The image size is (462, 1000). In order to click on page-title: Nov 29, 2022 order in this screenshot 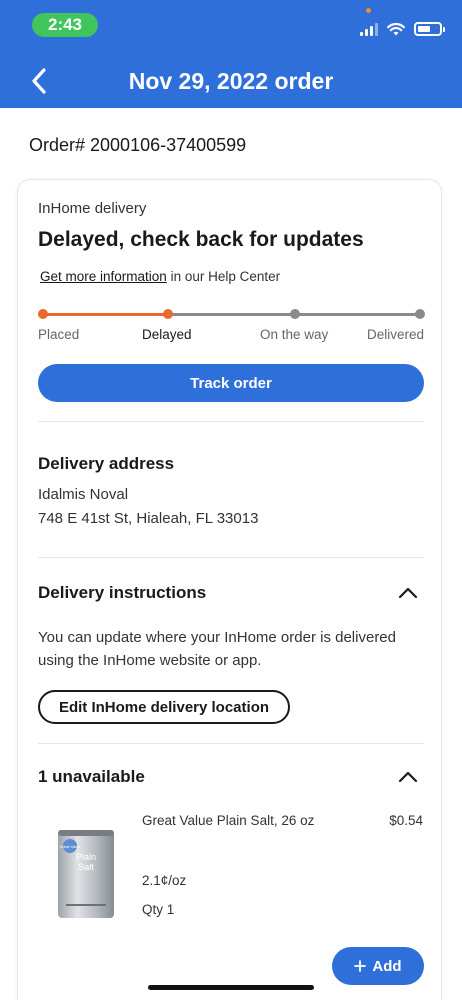, I will do `click(231, 81)`.